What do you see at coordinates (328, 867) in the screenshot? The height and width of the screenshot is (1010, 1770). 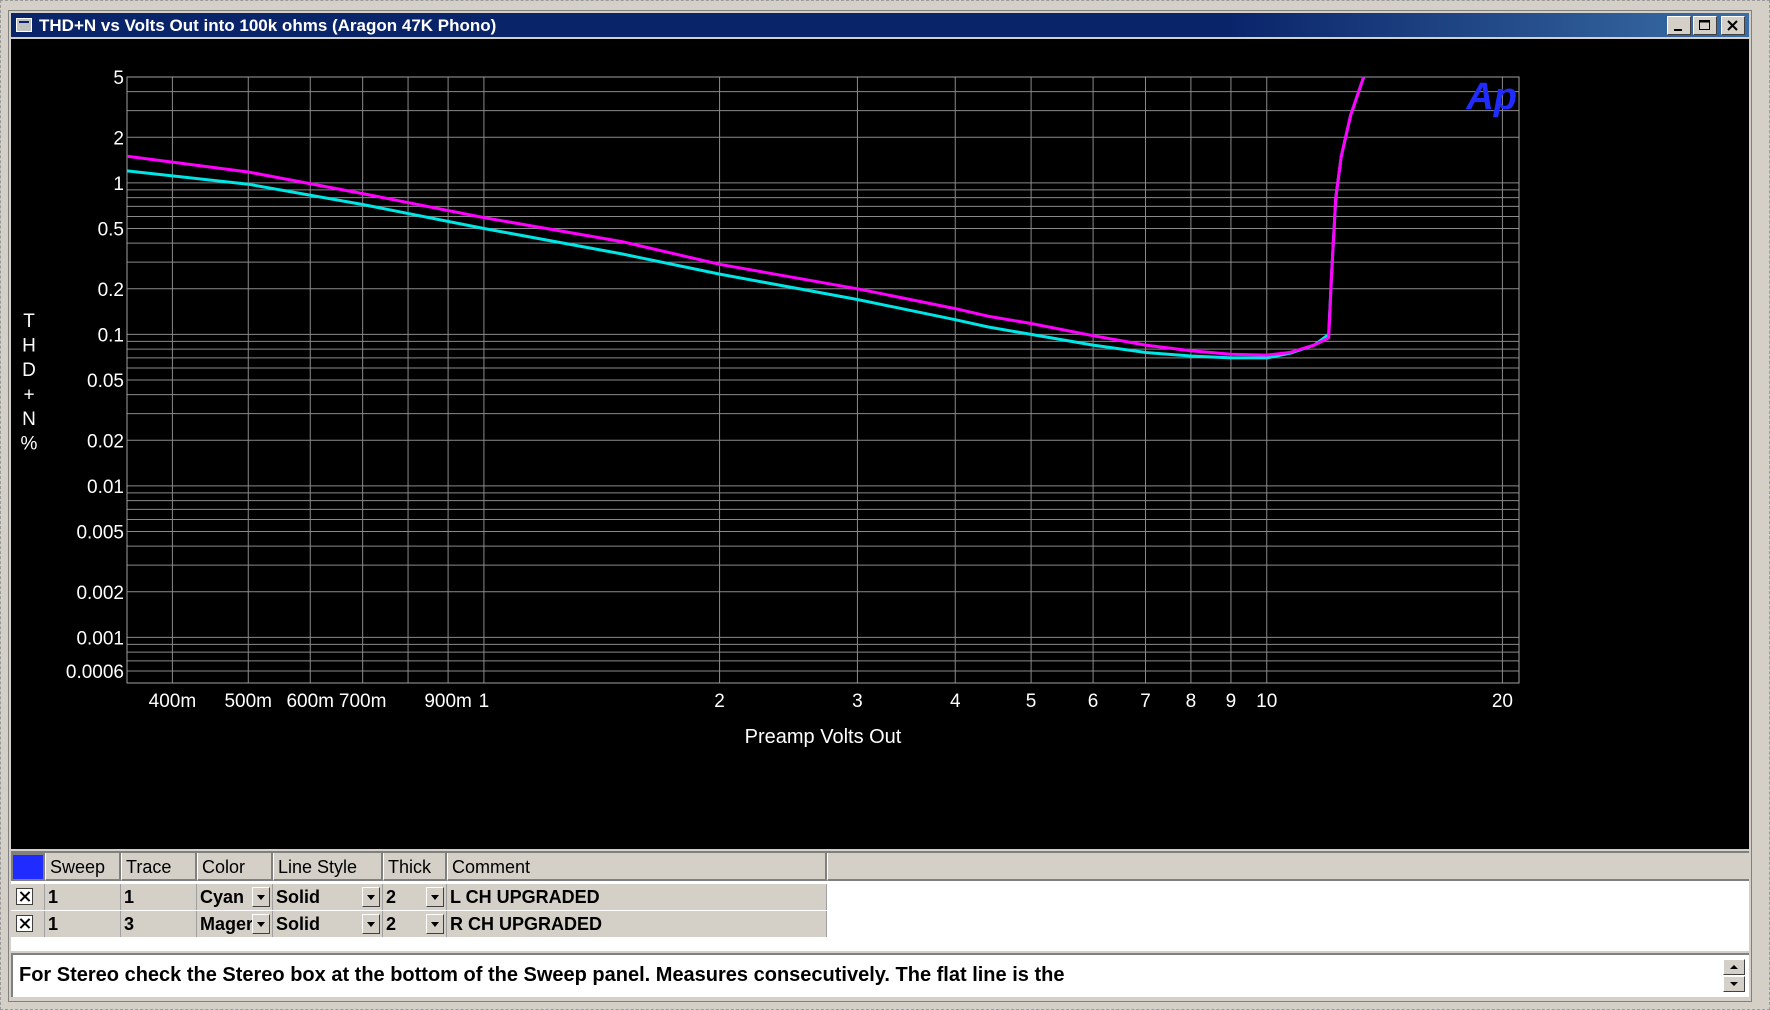 I see `header-line-style: Line Style` at bounding box center [328, 867].